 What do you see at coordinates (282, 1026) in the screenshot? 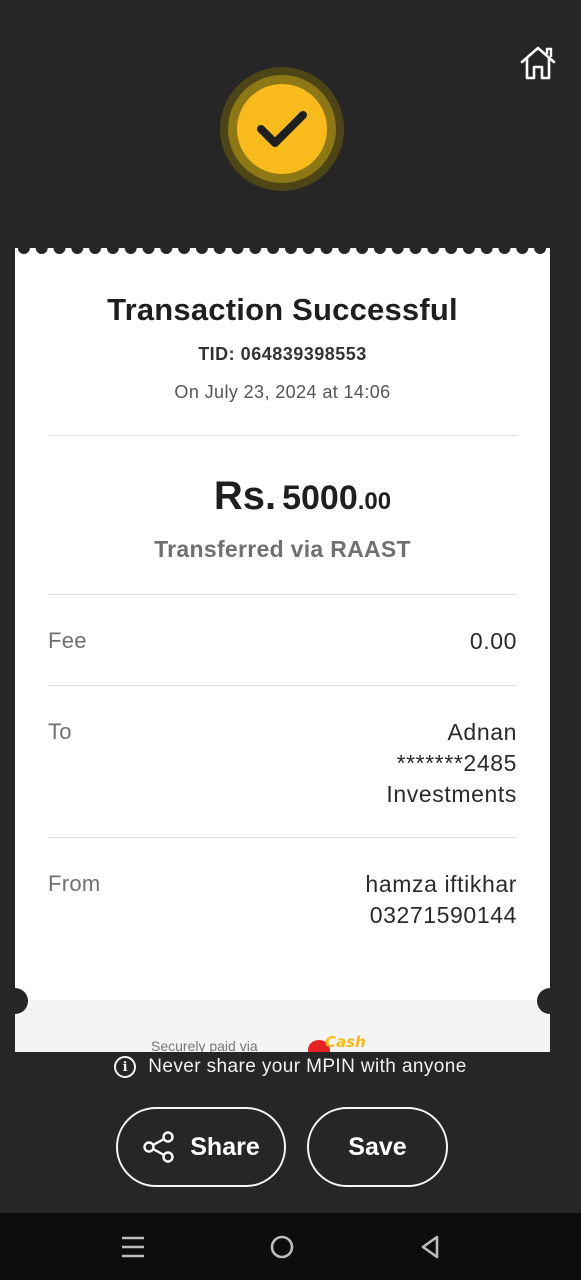
I see `receipt-footer: Securely paid via Cash` at bounding box center [282, 1026].